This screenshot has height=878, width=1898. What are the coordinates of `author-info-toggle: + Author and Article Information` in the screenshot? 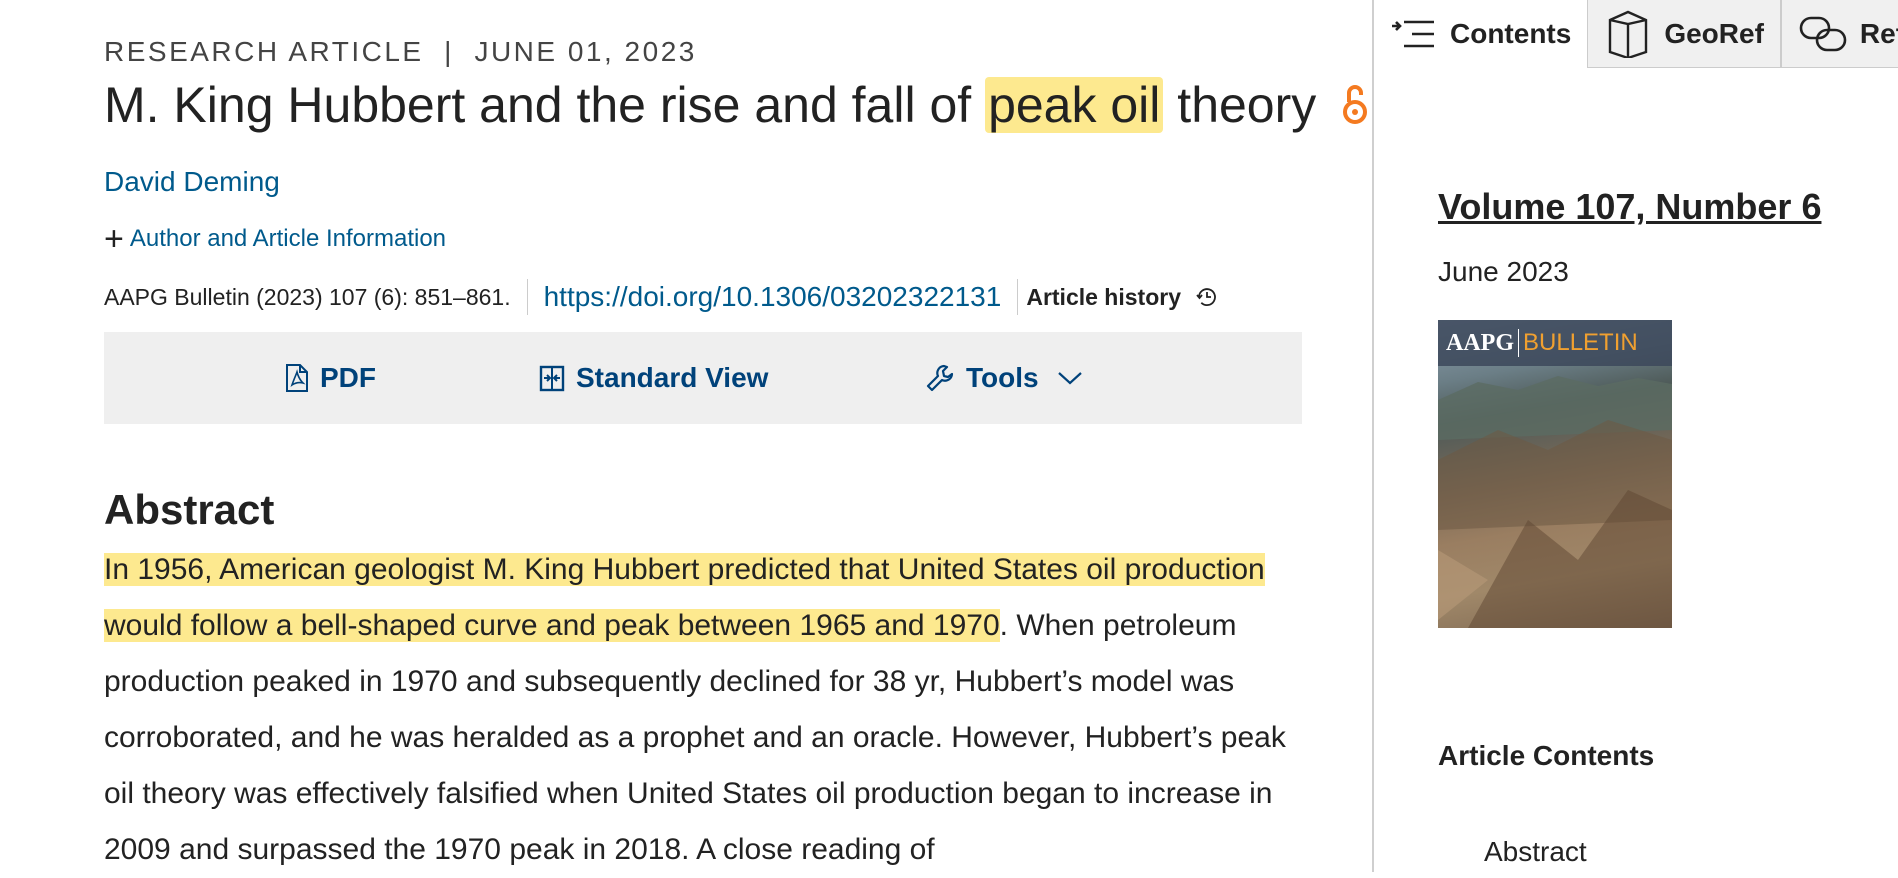 It's located at (275, 239).